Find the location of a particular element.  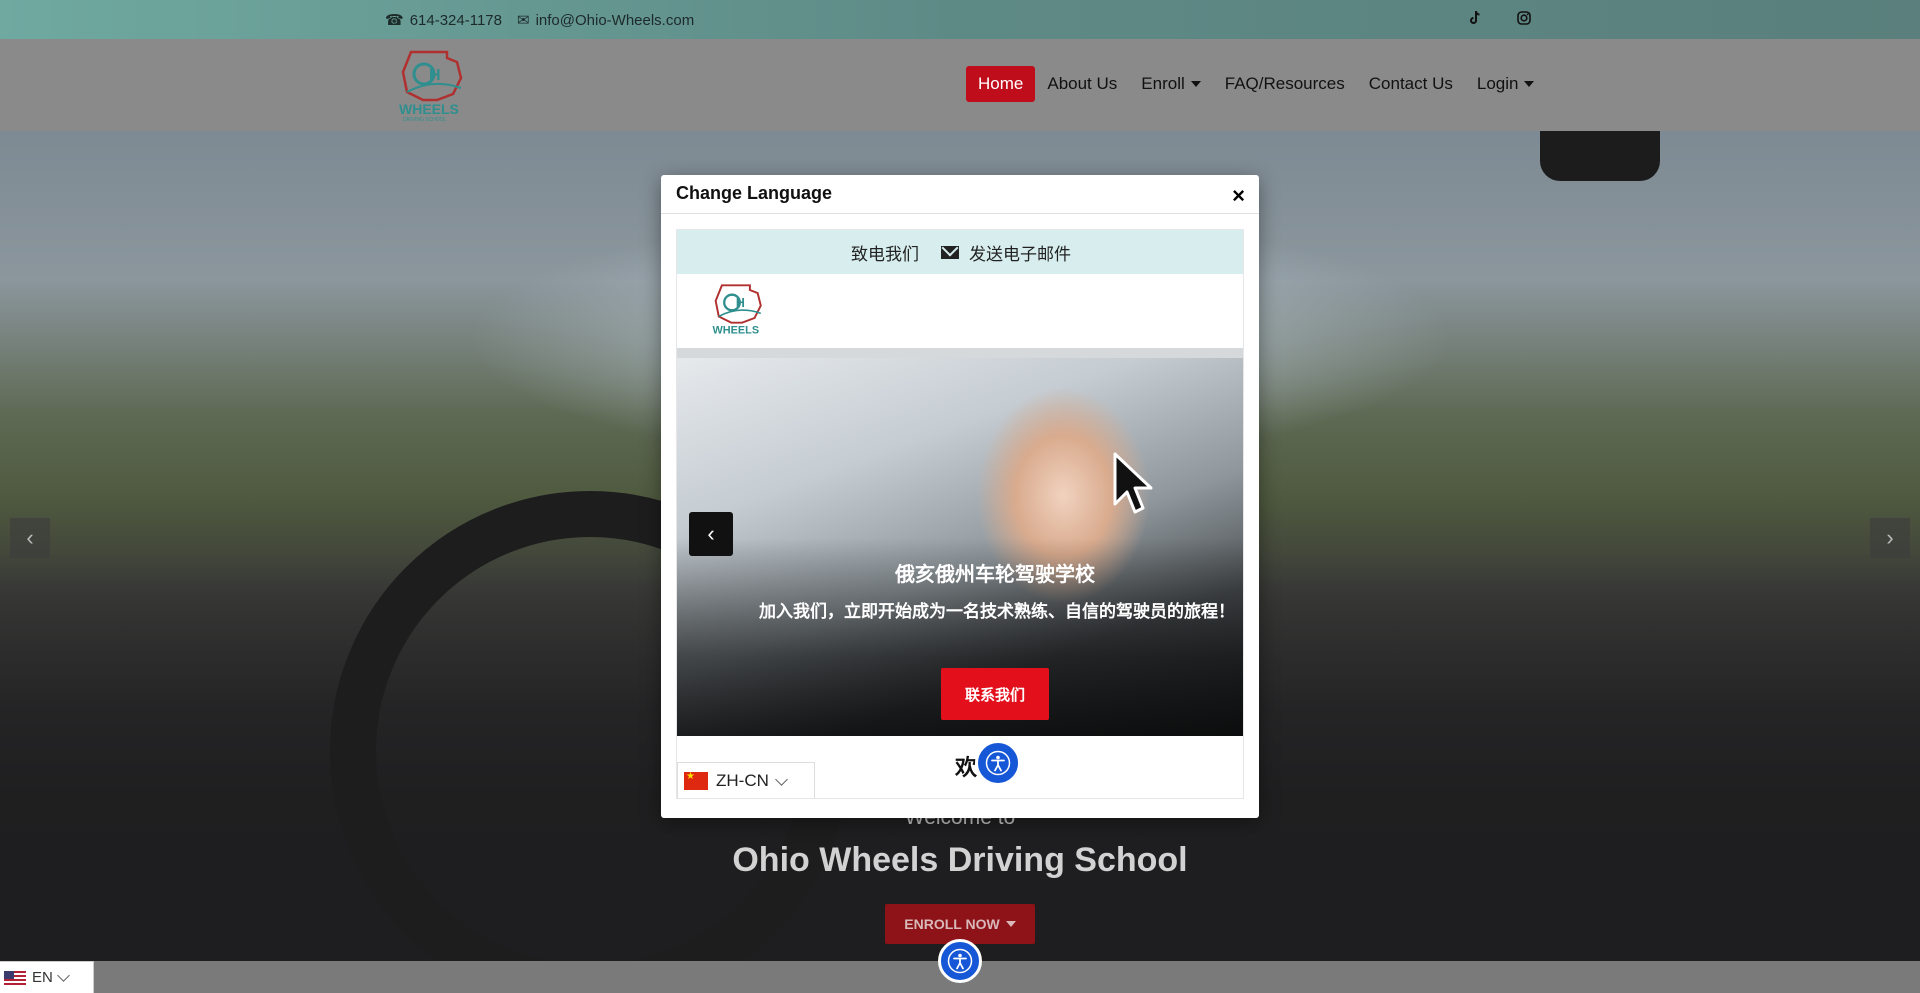

modal-divider is located at coordinates (960, 213).